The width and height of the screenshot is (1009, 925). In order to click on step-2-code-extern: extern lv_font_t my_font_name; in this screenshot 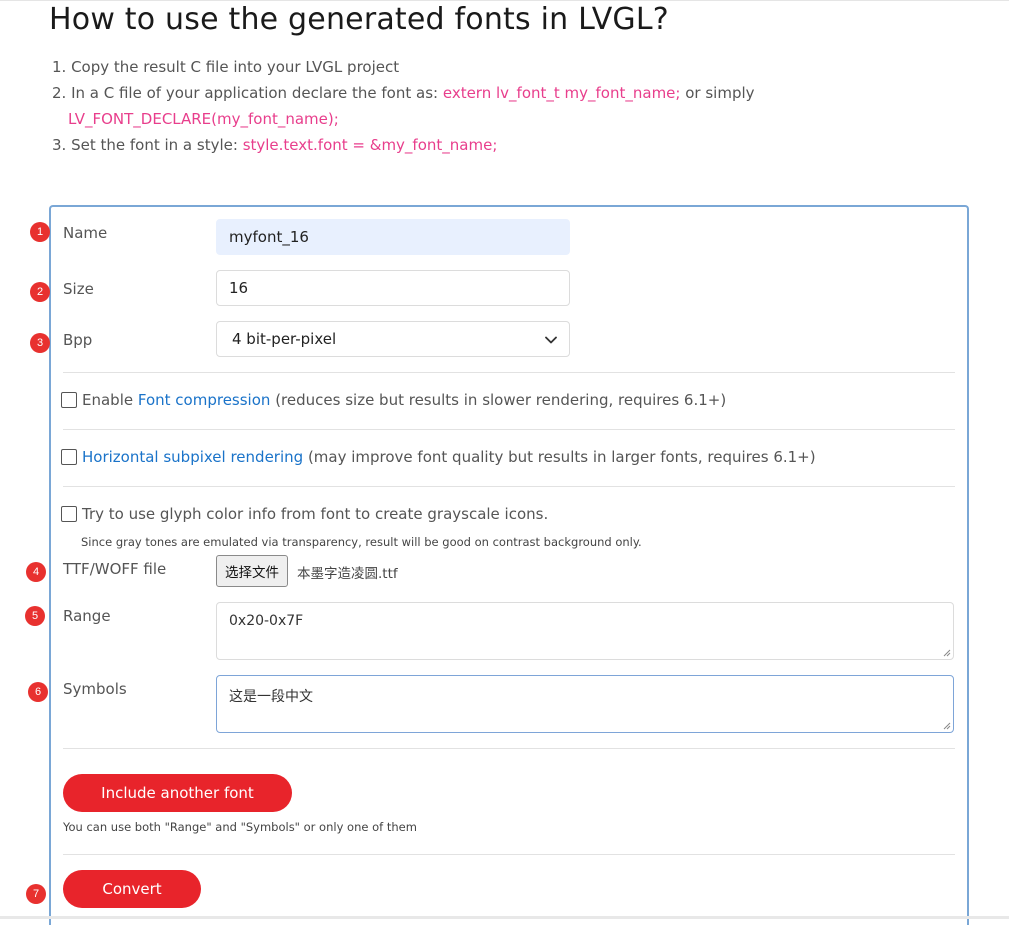, I will do `click(561, 93)`.